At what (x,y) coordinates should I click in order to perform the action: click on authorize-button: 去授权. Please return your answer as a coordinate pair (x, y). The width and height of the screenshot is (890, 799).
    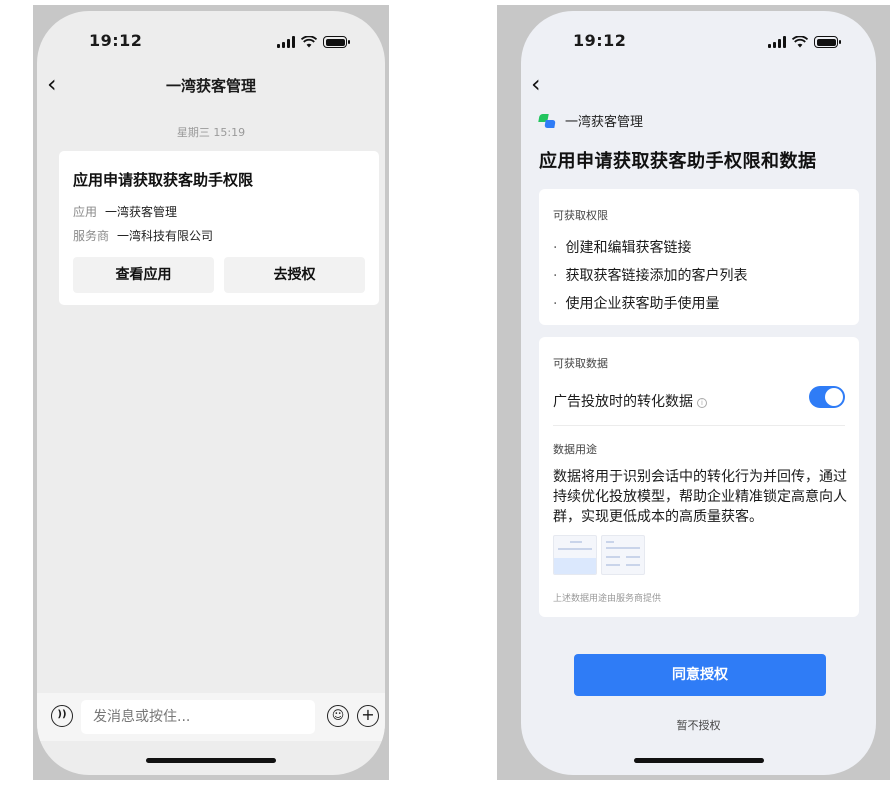
    Looking at the image, I should click on (294, 275).